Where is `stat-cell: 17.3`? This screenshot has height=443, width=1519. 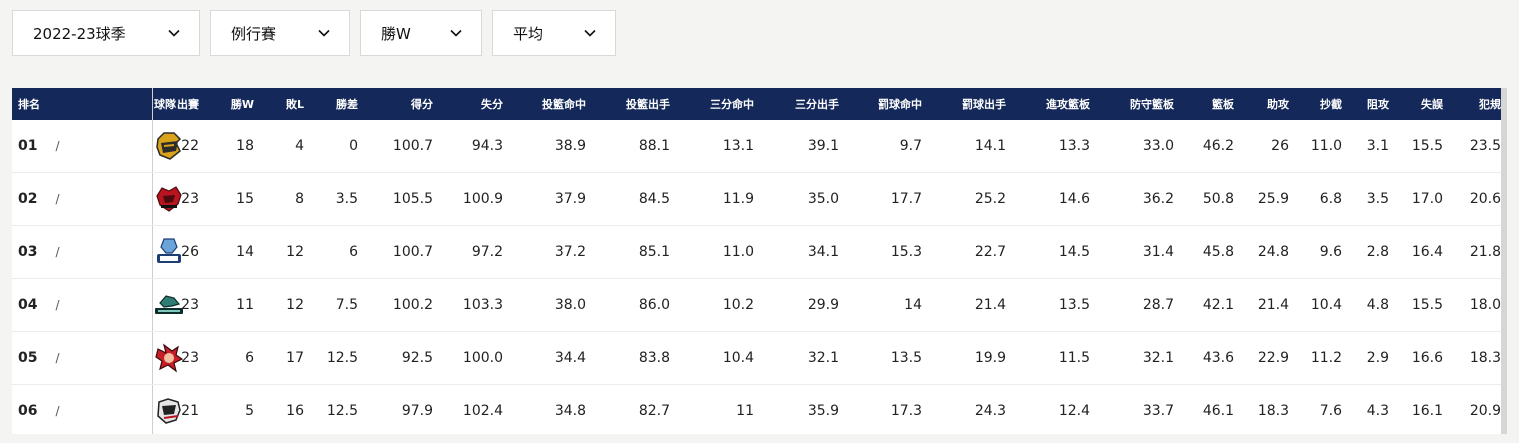
stat-cell: 17.3 is located at coordinates (886, 409).